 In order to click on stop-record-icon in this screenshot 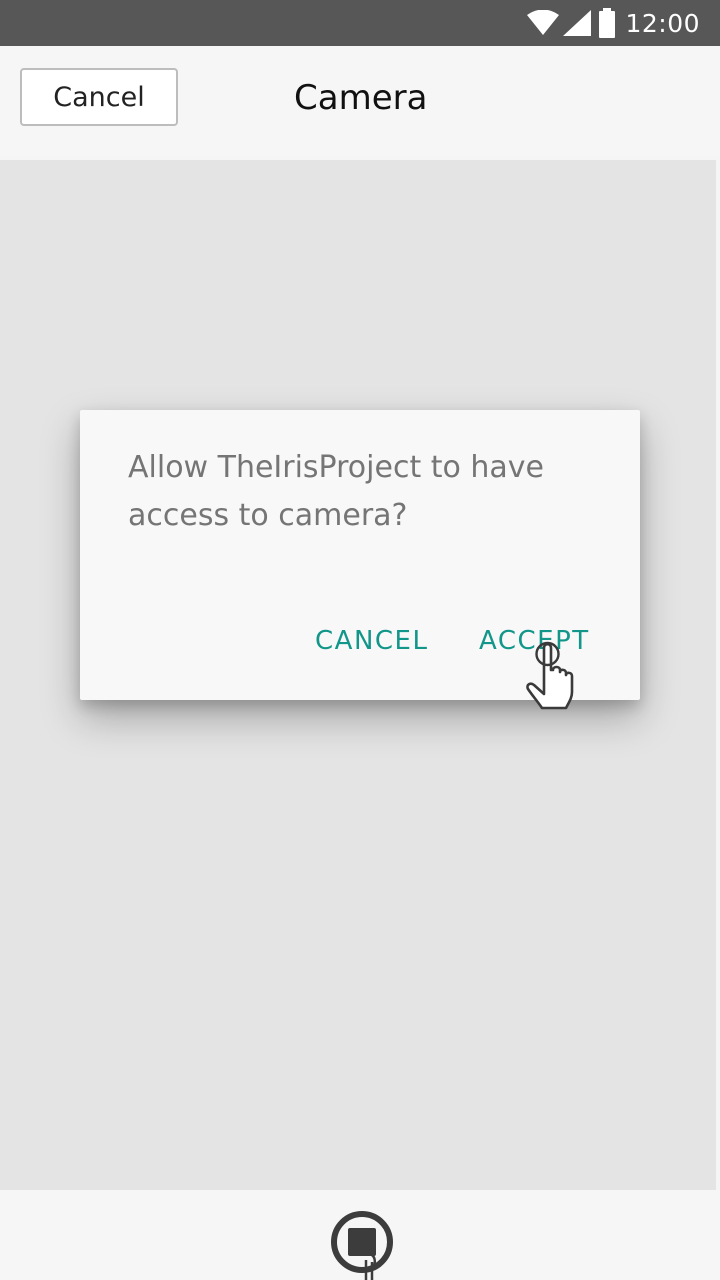, I will do `click(362, 1245)`.